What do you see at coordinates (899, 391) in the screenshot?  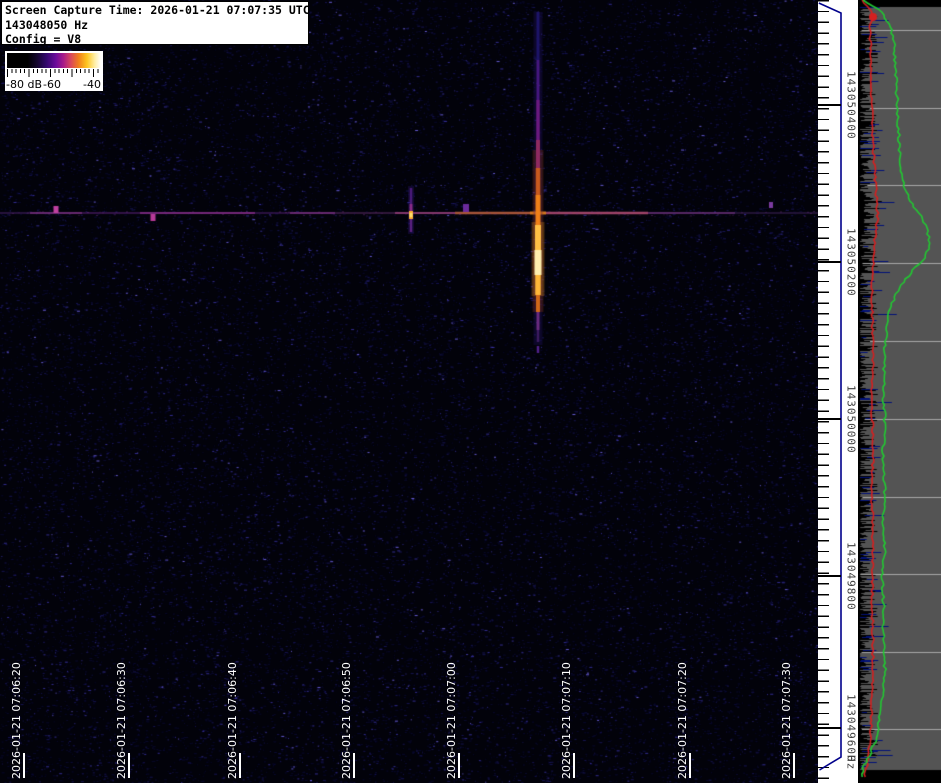 I see `live-spectrum-panel-canvas` at bounding box center [899, 391].